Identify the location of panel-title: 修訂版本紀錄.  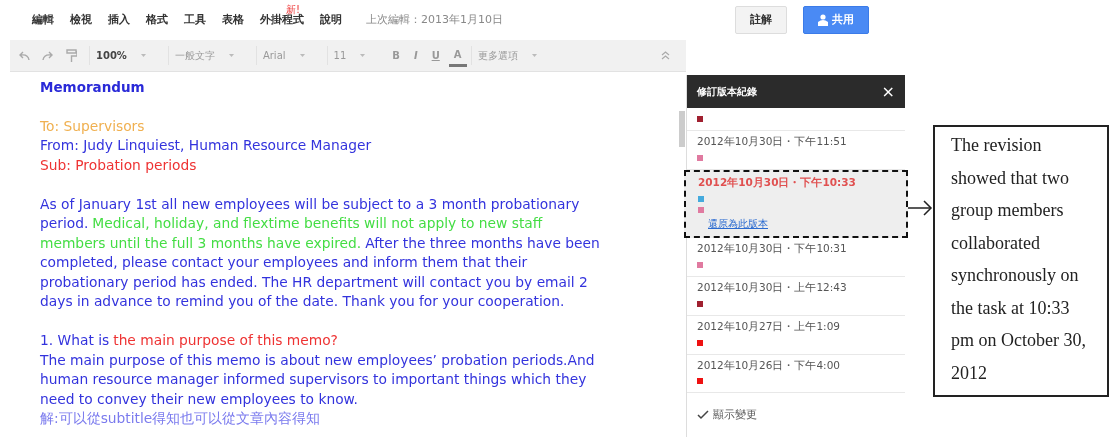
(727, 92).